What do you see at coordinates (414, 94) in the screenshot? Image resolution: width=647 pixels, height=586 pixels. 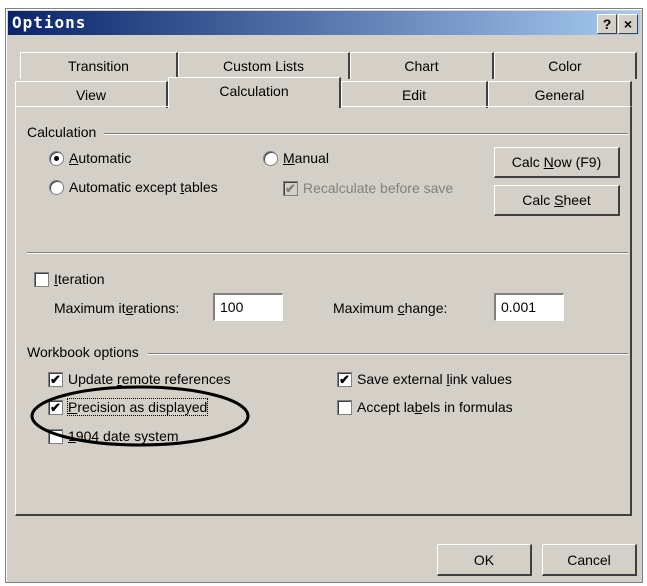 I see `tab-edit: Edit` at bounding box center [414, 94].